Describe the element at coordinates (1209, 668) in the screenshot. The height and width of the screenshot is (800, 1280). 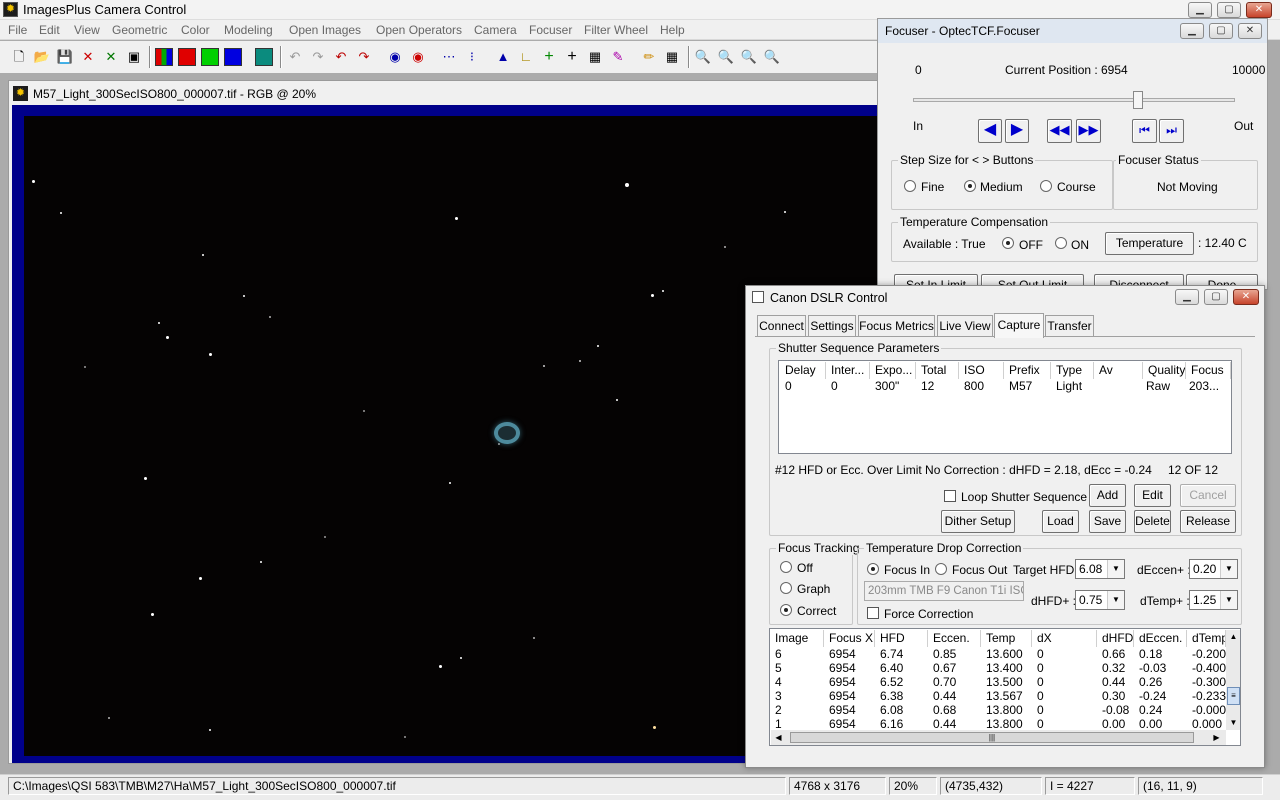
I see `metrics-cell-dtemp: -0.400` at that location.